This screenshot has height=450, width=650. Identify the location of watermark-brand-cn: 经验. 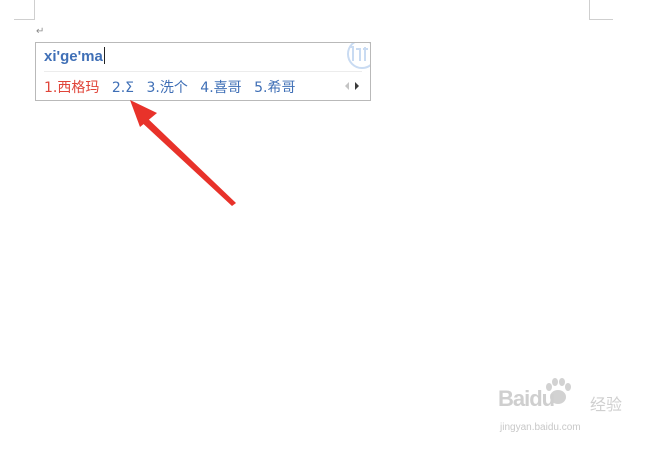
(606, 404).